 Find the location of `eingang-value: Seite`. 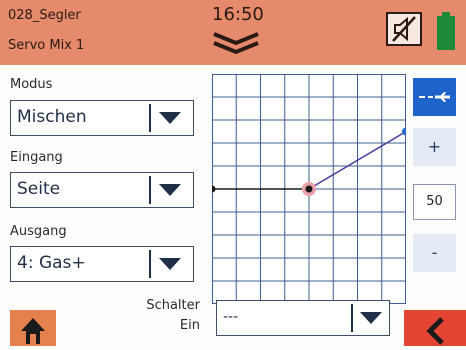

eingang-value: Seite is located at coordinates (39, 189).